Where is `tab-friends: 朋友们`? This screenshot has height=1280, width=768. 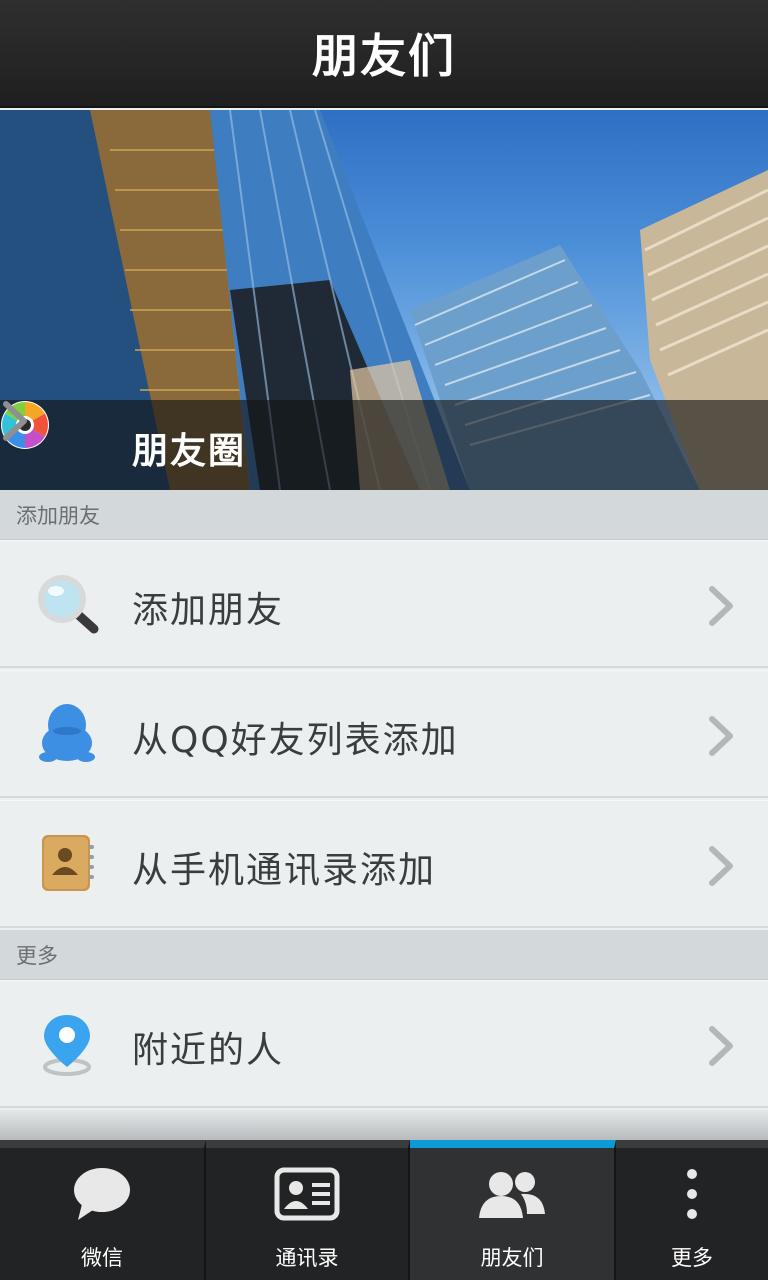 tab-friends: 朋友们 is located at coordinates (513, 1210).